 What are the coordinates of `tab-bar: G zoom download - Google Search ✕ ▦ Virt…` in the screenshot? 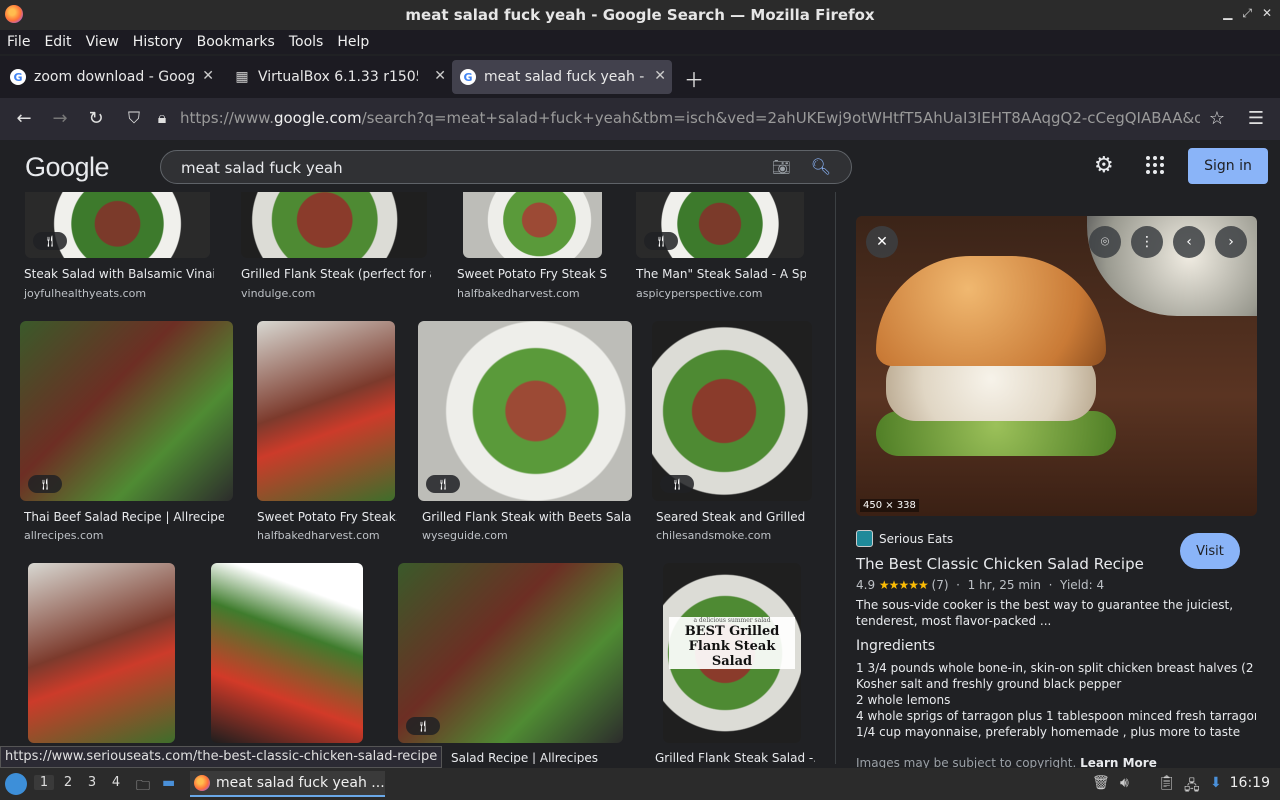 It's located at (640, 77).